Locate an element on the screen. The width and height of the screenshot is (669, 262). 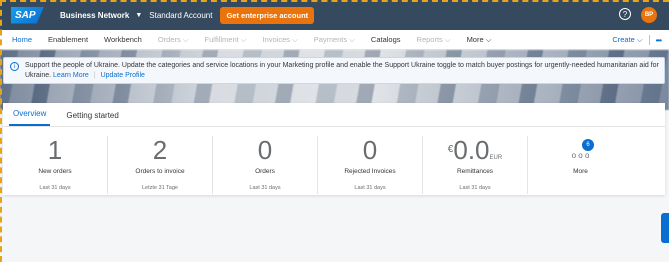
currency-unit: EUR is located at coordinates (496, 158).